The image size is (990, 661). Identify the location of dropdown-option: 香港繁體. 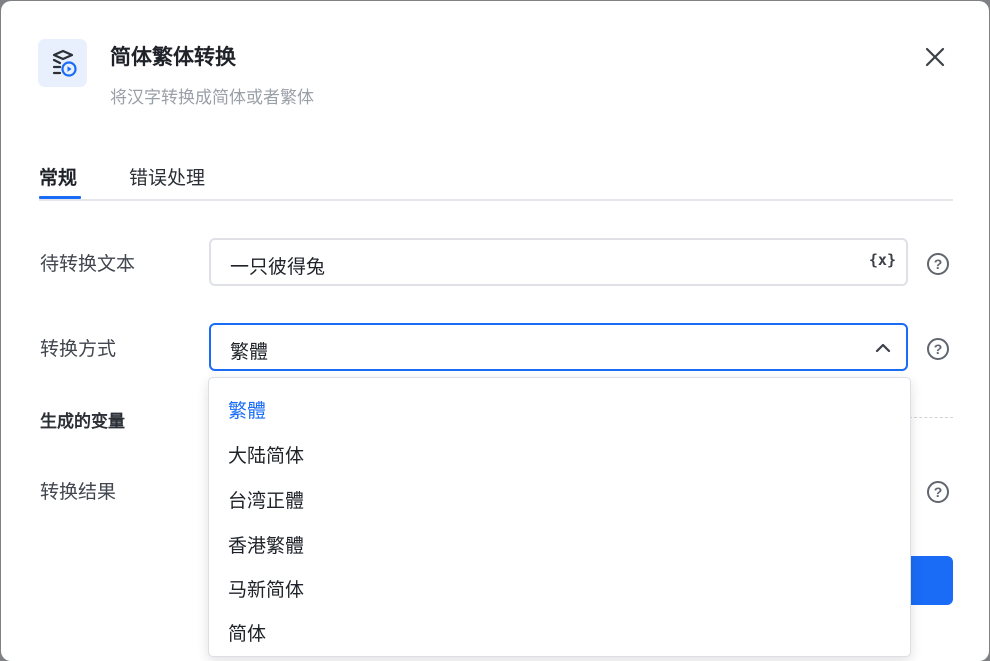
(266, 544).